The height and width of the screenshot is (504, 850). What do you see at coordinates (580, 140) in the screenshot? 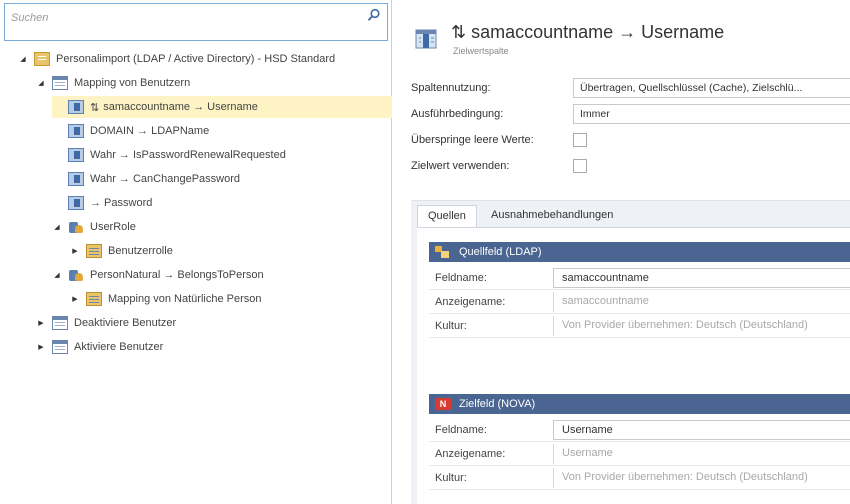
I see `ueberspringe-checkbox` at bounding box center [580, 140].